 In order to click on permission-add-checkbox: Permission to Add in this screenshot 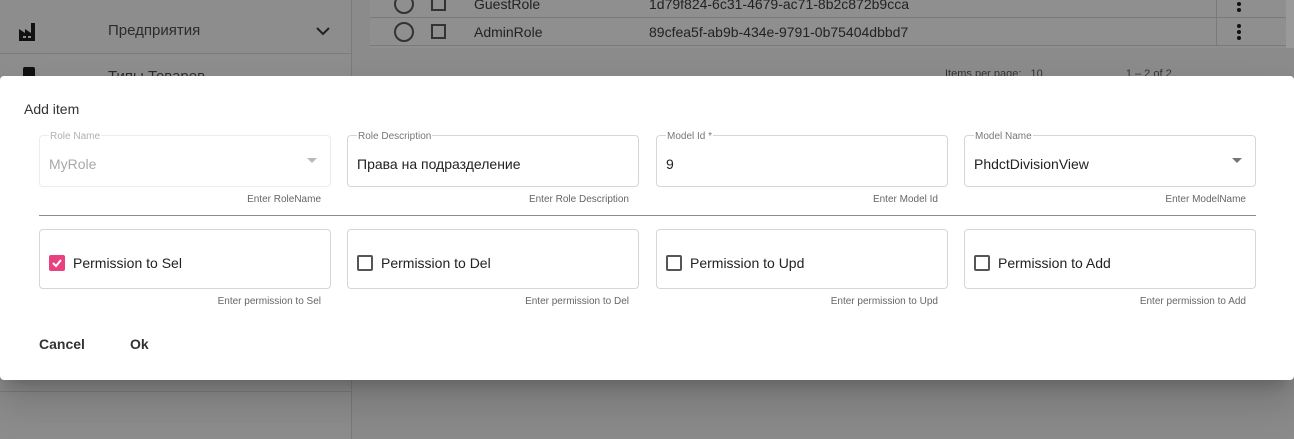, I will do `click(1110, 259)`.